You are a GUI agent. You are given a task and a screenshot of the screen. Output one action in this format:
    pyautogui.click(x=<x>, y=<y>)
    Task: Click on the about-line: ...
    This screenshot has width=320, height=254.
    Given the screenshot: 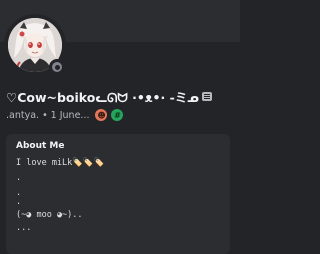 What is the action you would take?
    pyautogui.click(x=24, y=228)
    